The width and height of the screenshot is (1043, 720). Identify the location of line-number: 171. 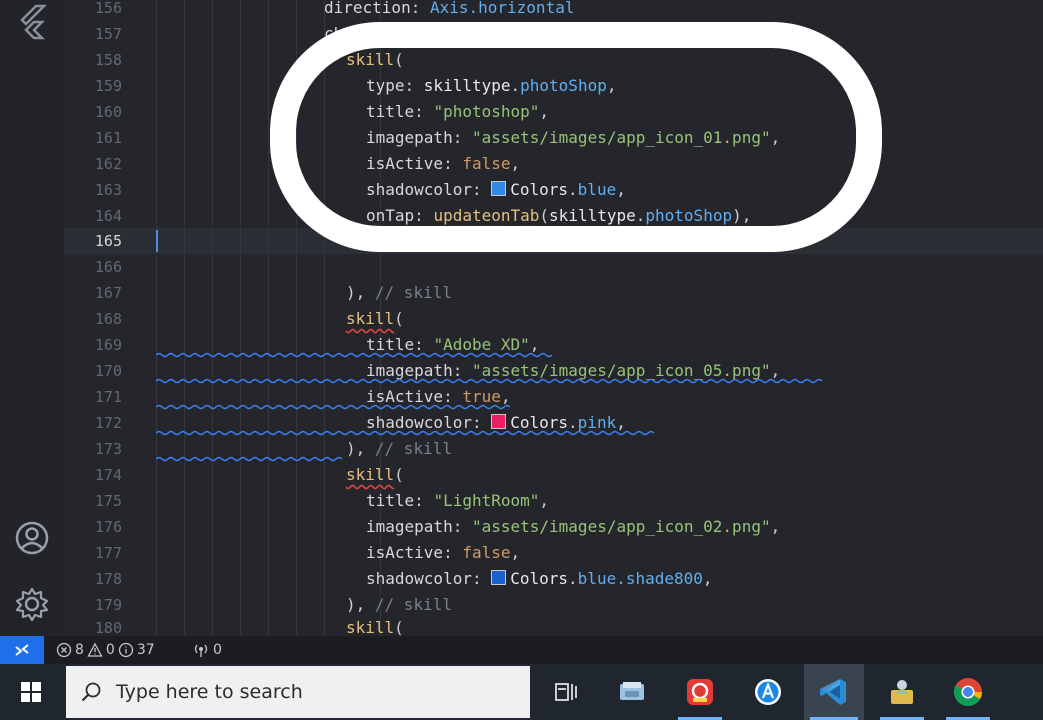
(108, 397).